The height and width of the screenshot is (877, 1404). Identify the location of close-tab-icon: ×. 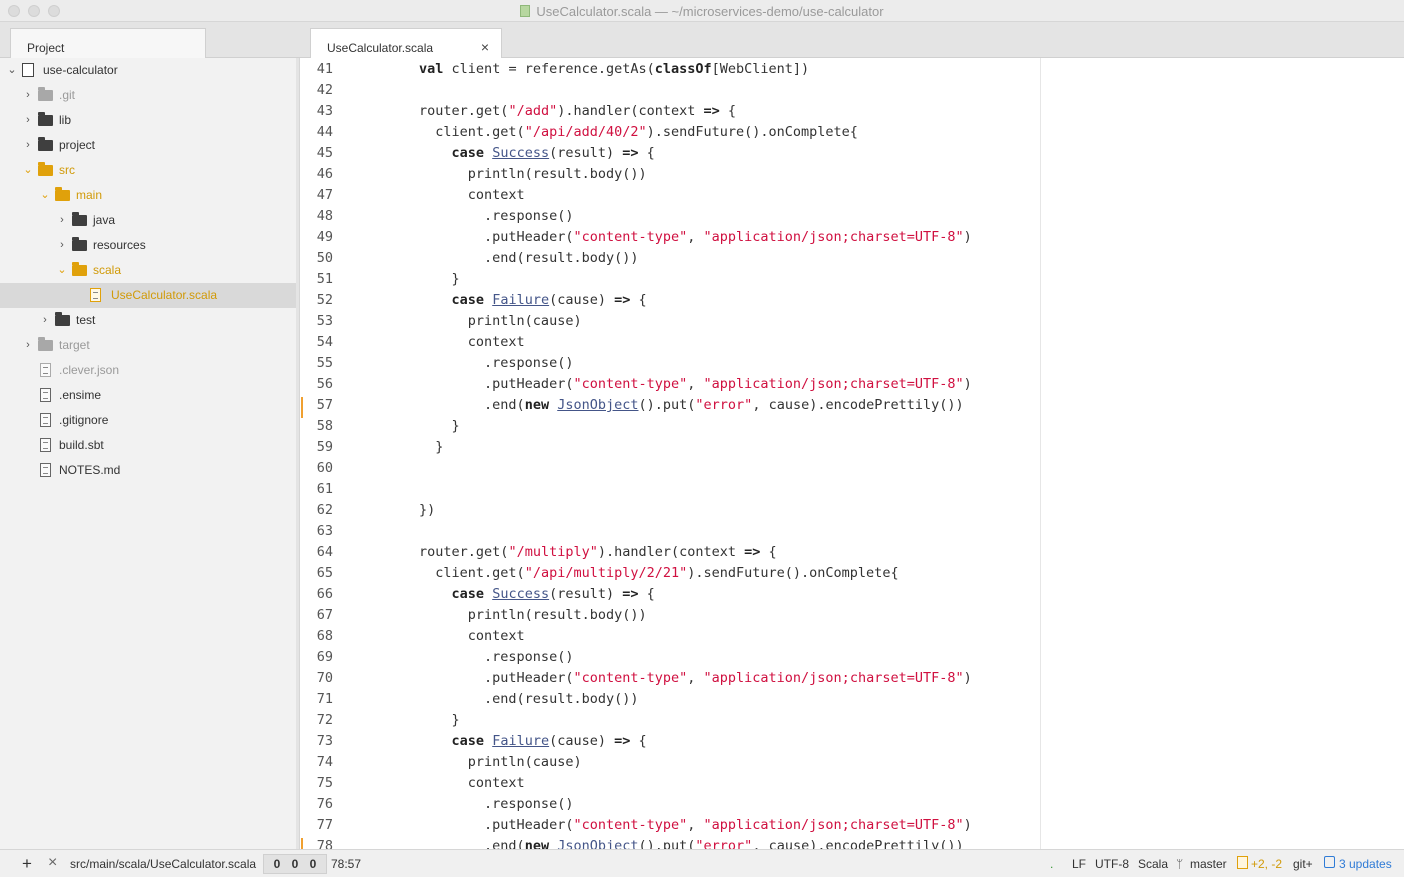
(485, 47).